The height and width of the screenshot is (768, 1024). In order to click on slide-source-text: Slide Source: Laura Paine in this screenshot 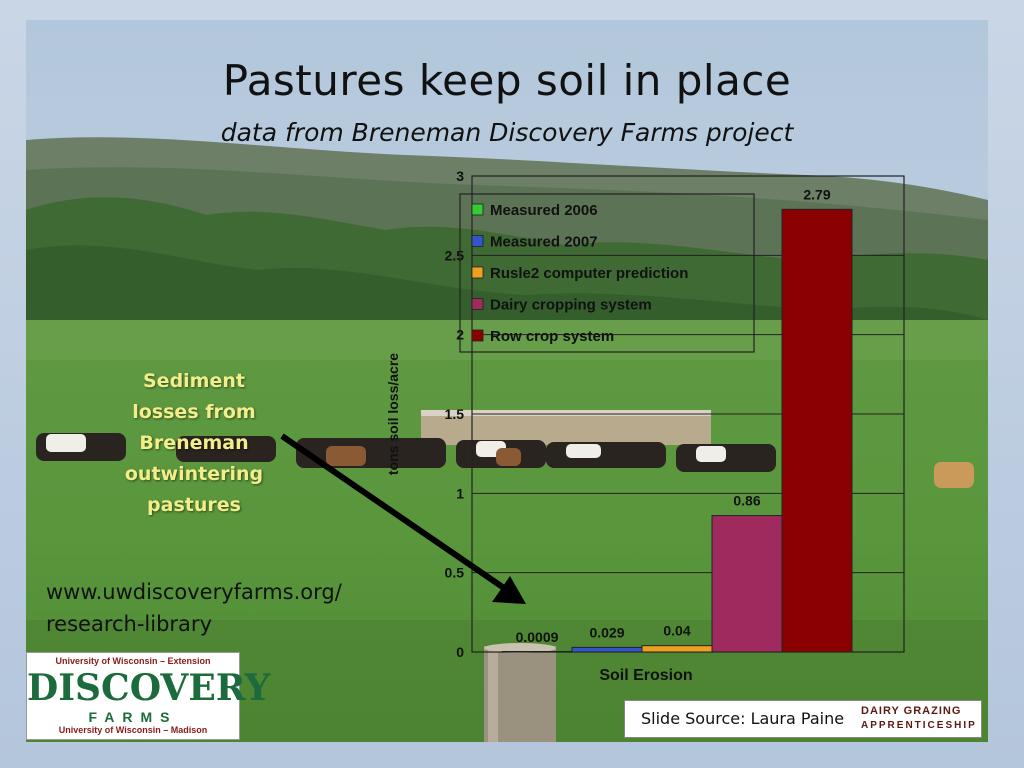, I will do `click(743, 718)`.